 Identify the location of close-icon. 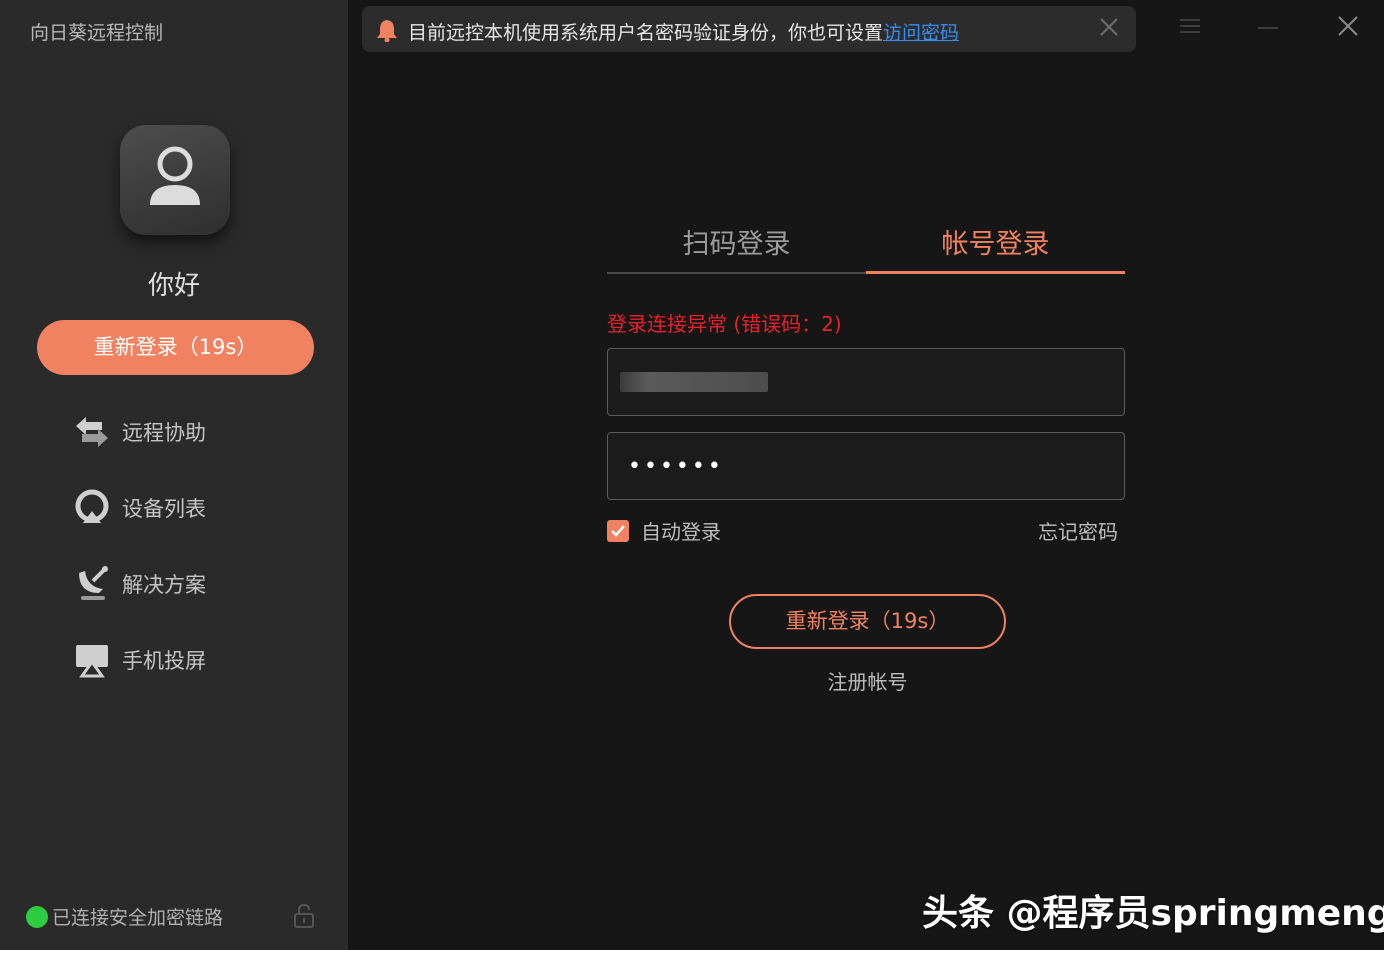
(1348, 28).